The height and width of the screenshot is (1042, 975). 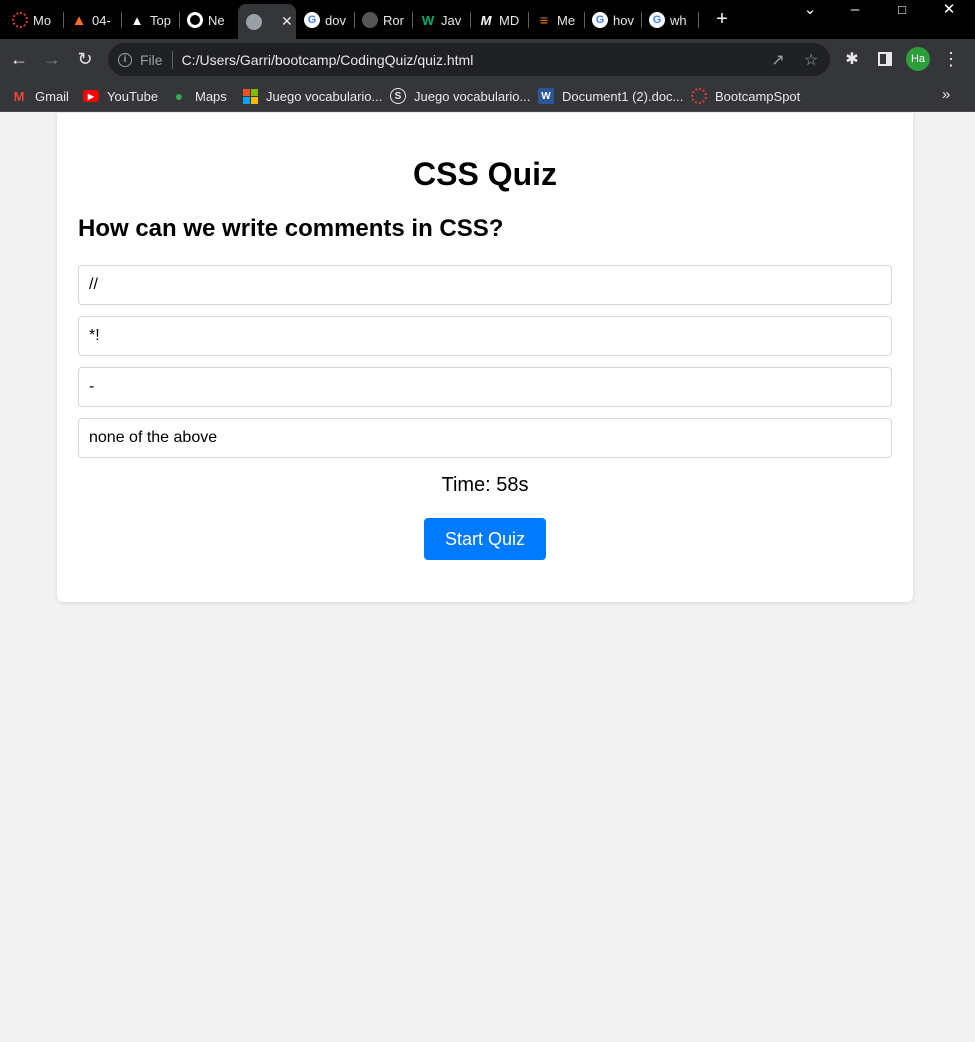 What do you see at coordinates (335, 20) in the screenshot?
I see `tab-label: dov` at bounding box center [335, 20].